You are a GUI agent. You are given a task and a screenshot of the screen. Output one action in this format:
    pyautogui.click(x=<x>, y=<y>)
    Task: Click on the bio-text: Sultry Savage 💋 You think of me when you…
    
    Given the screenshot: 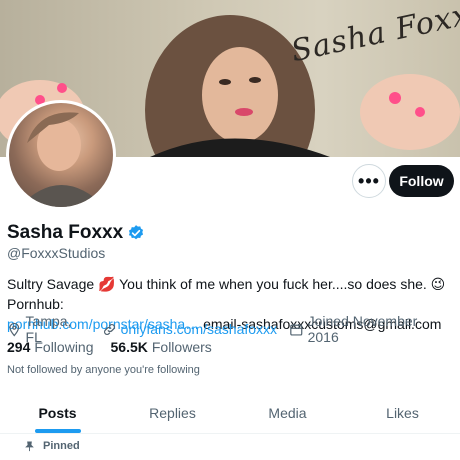 What is the action you would take?
    pyautogui.click(x=226, y=294)
    